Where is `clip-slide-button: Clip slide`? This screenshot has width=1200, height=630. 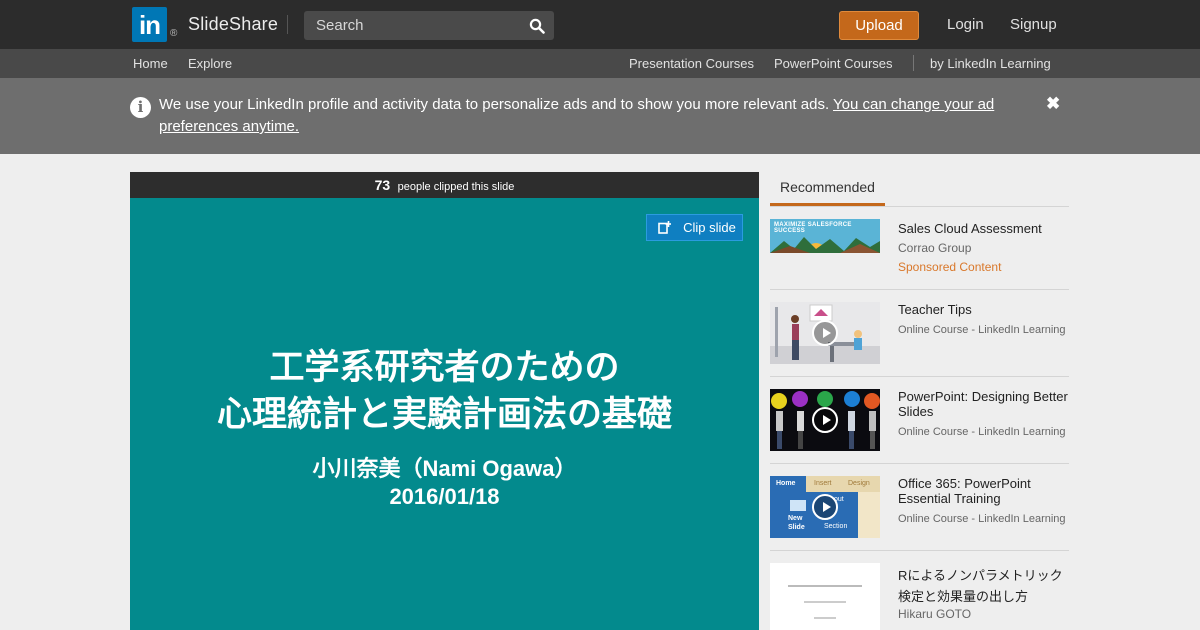
clip-slide-button: Clip slide is located at coordinates (694, 227).